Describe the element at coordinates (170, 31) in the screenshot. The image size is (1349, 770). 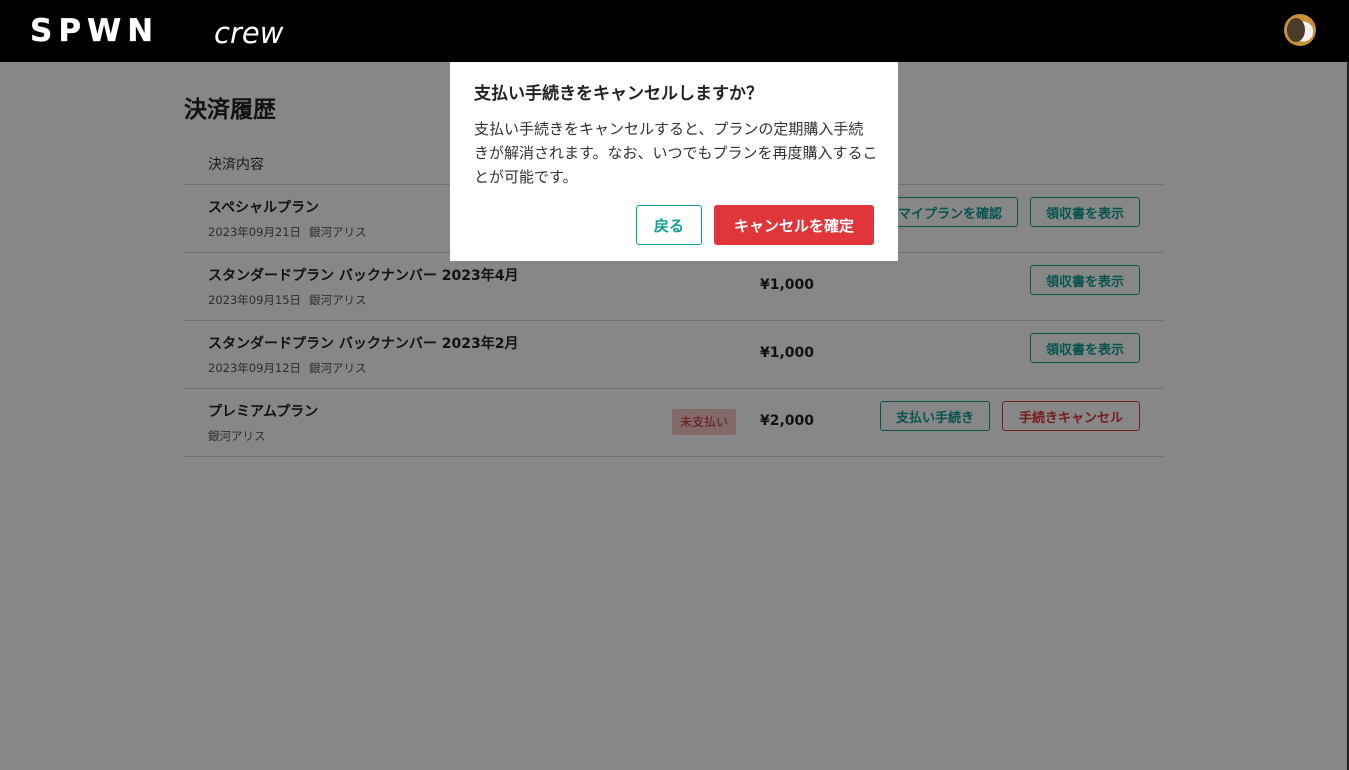
I see `spwn-crew-logo: SPWN crew` at that location.